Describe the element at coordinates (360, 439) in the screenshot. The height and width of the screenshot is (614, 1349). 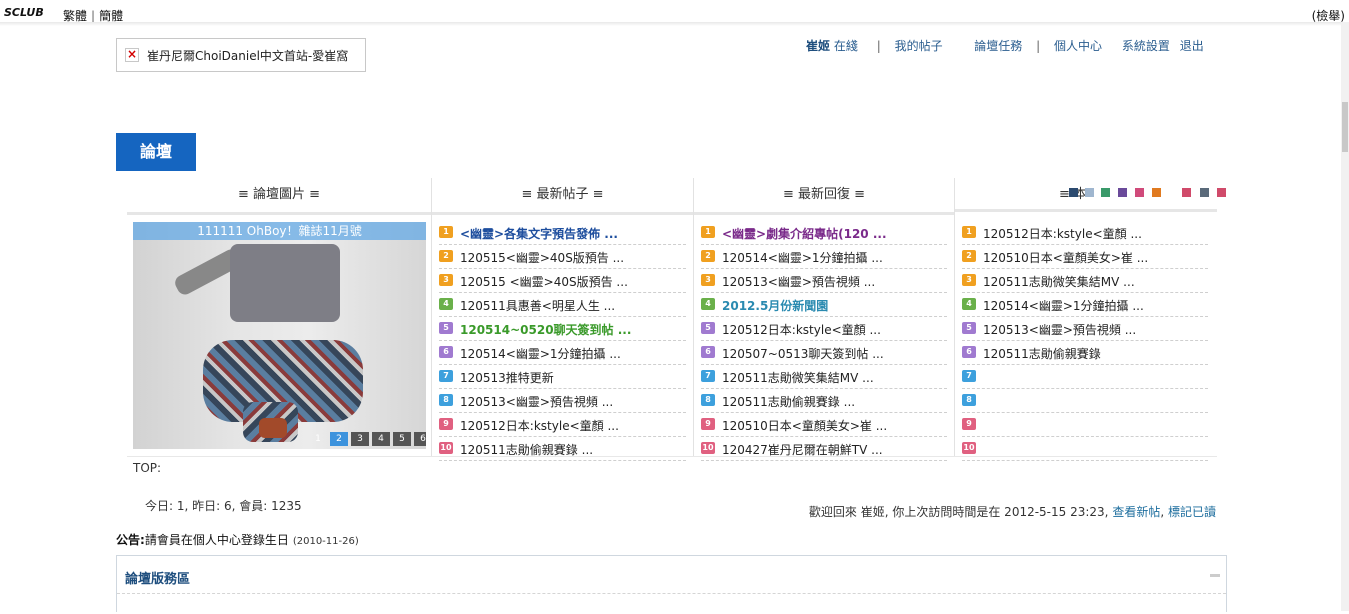
I see `carousel-page-3: 3` at that location.